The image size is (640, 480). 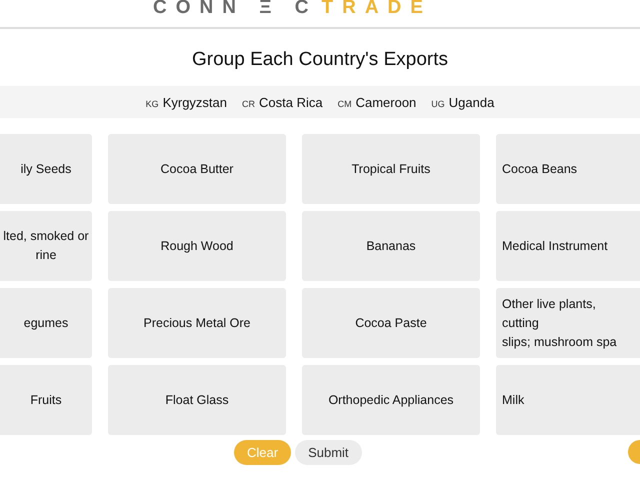 What do you see at coordinates (194, 102) in the screenshot?
I see `country-name: Kyrgyzstan` at bounding box center [194, 102].